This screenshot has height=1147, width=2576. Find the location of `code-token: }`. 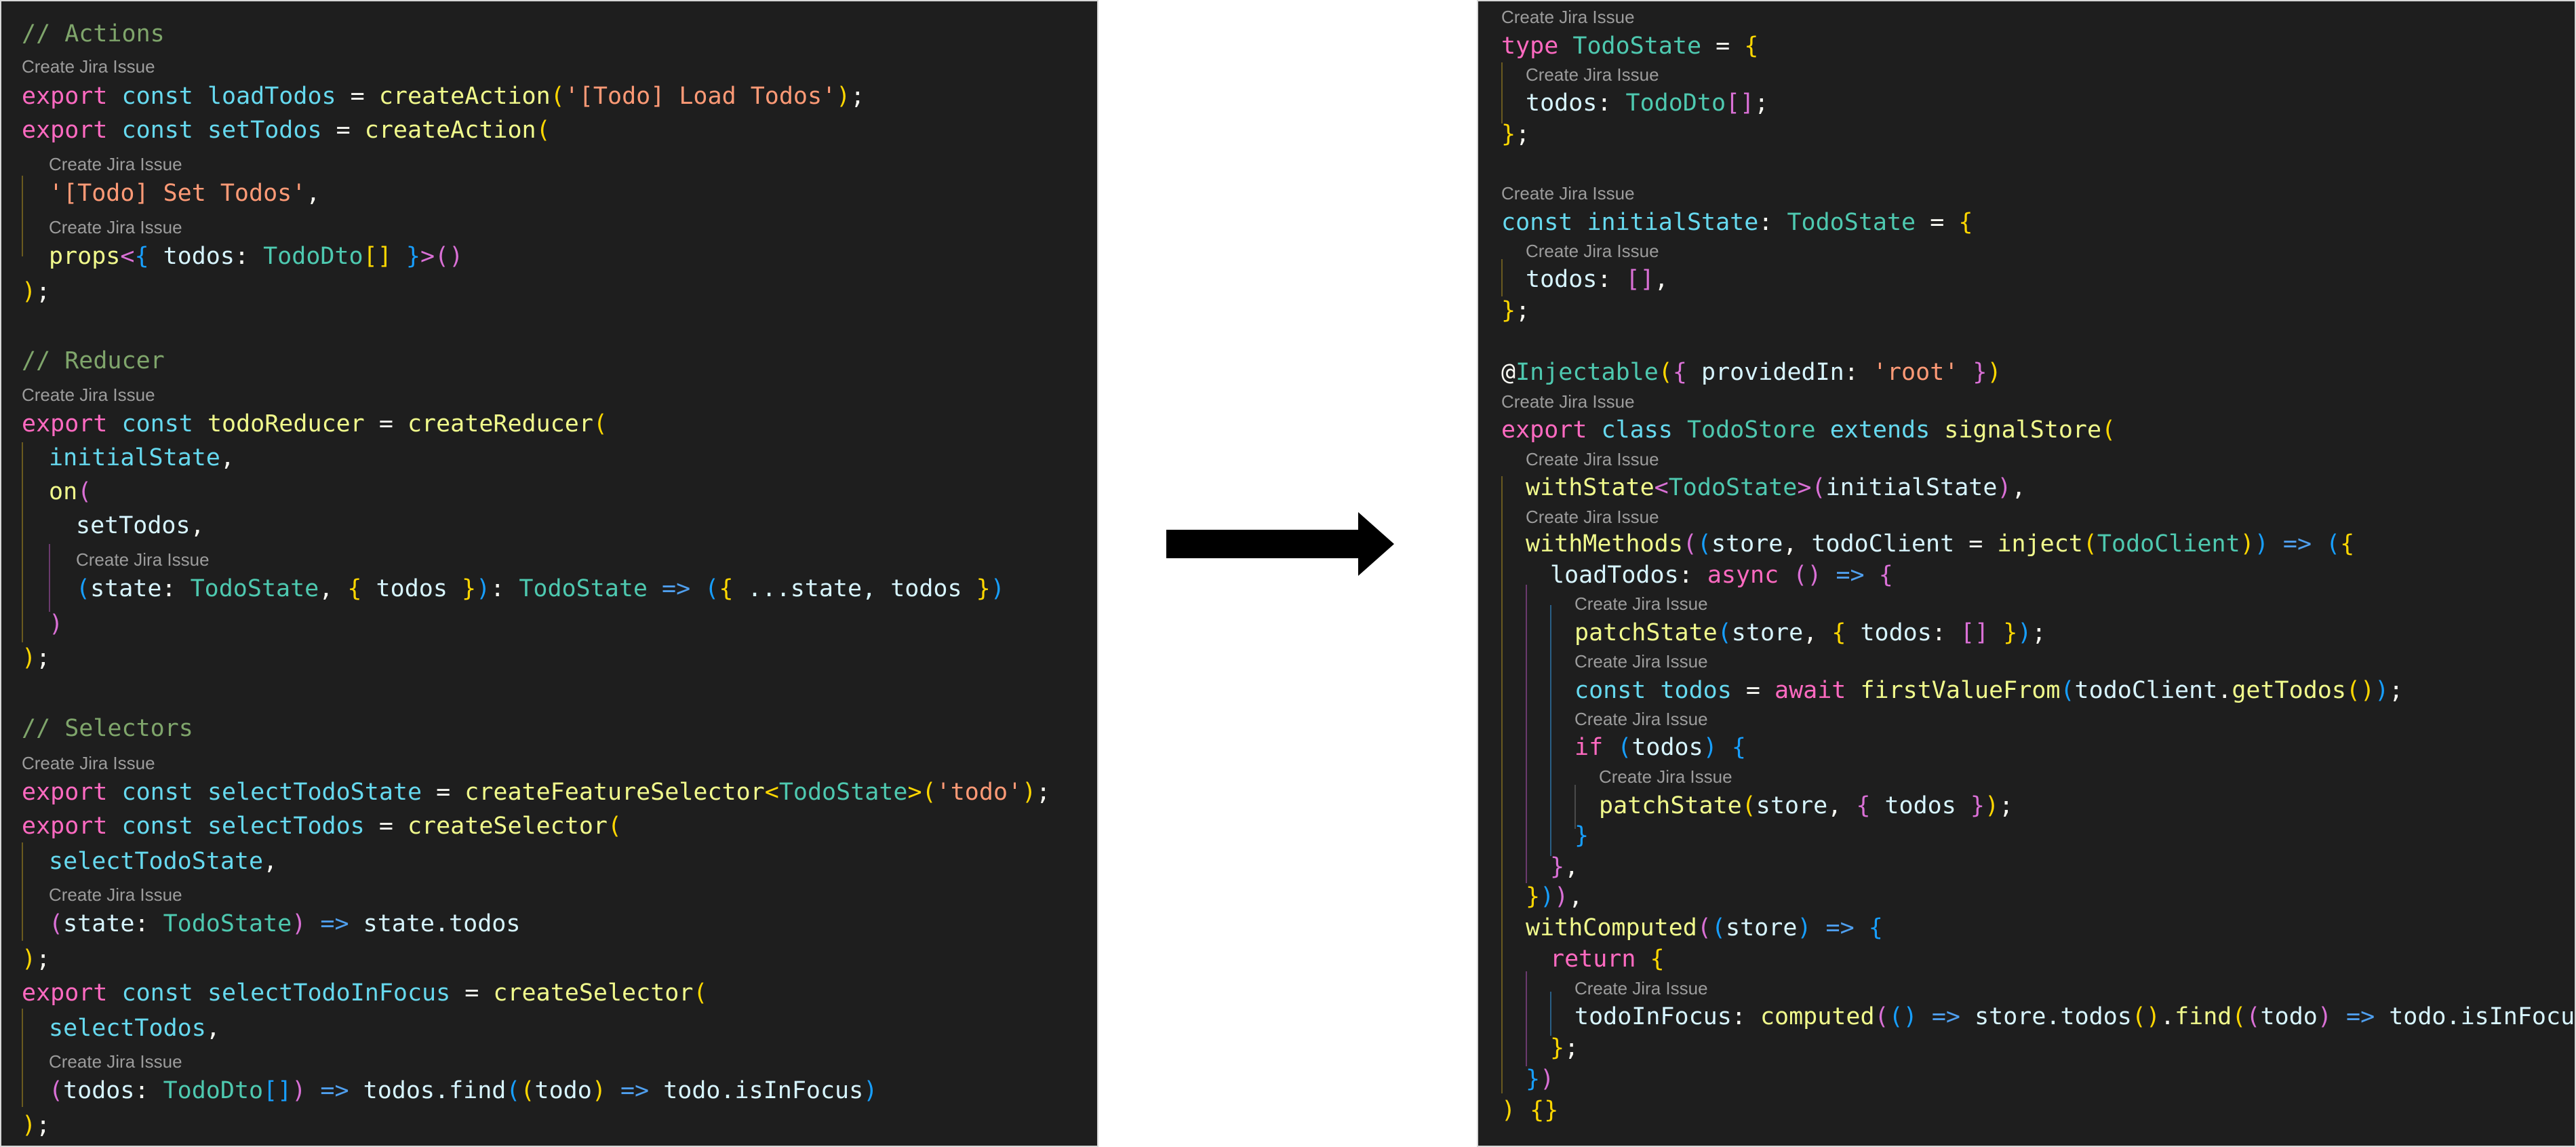

code-token: } is located at coordinates (1509, 310).